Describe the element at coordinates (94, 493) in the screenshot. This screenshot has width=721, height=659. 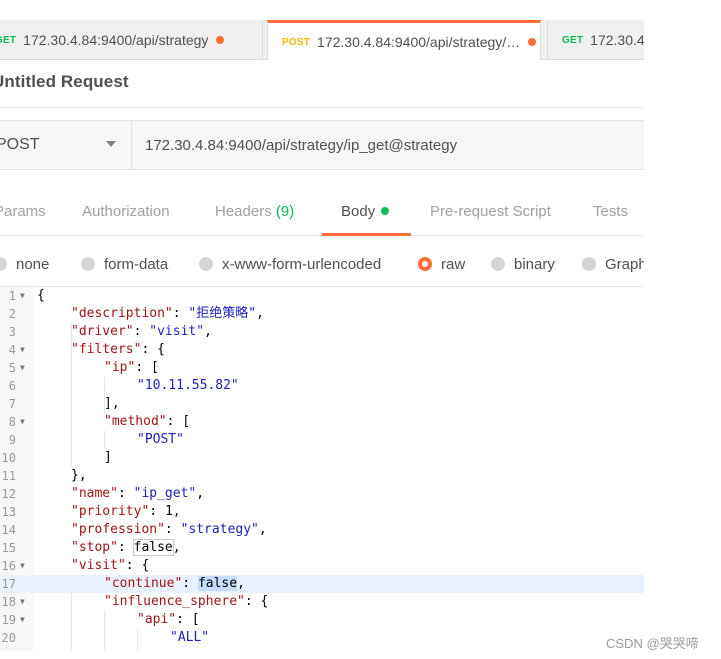
I see `json-key: "name"` at that location.